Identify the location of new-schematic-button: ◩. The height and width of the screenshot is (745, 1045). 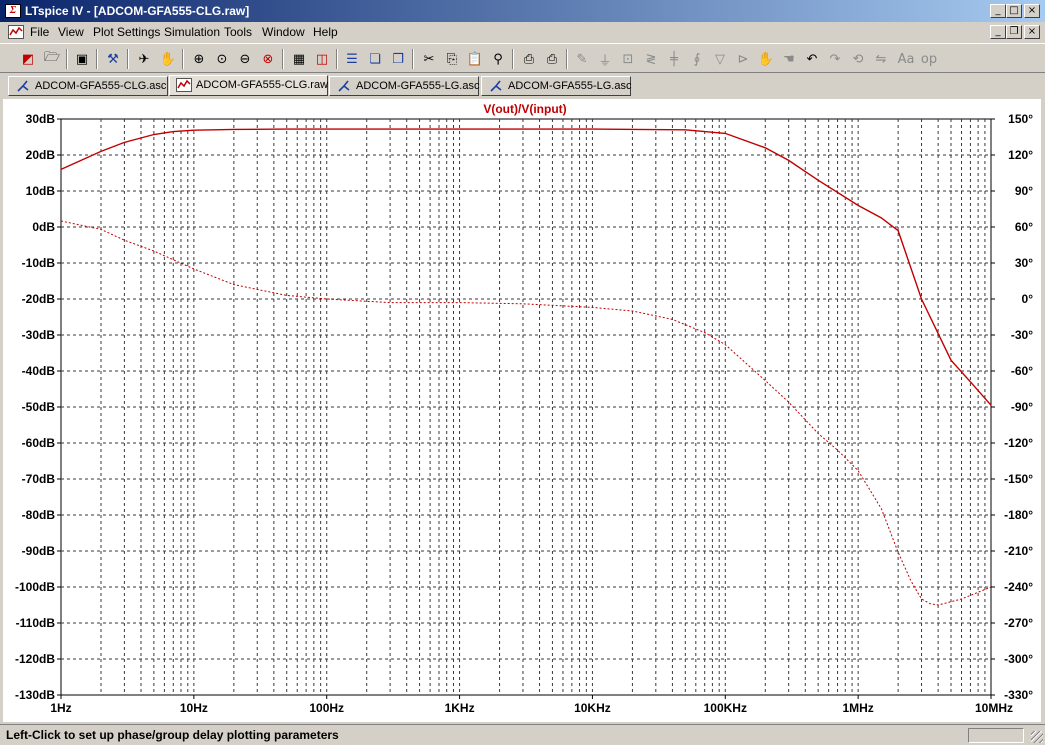
(28, 59).